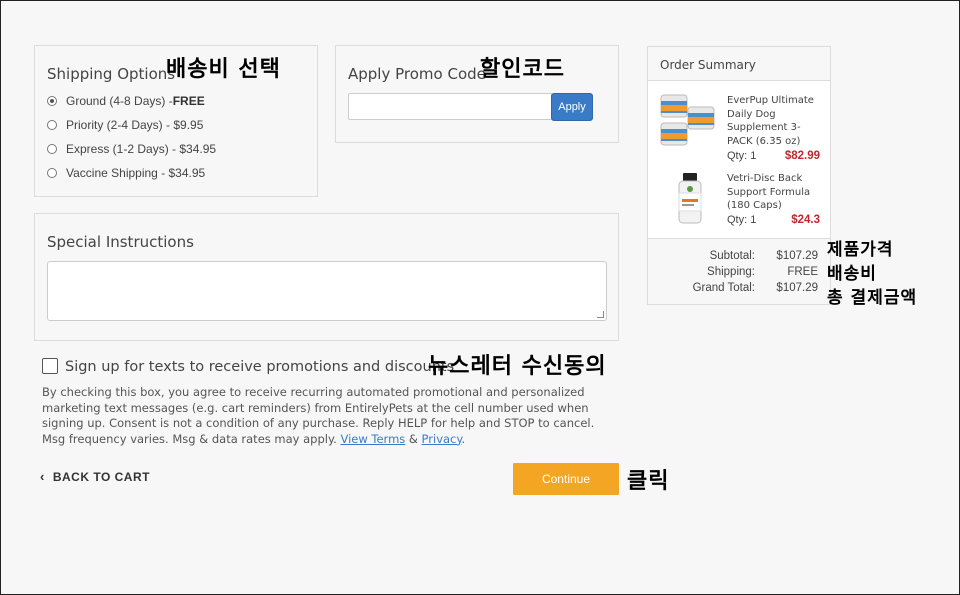  I want to click on shipping-option-ground: Ground (4-8 Days) - FREE, so click(126, 101).